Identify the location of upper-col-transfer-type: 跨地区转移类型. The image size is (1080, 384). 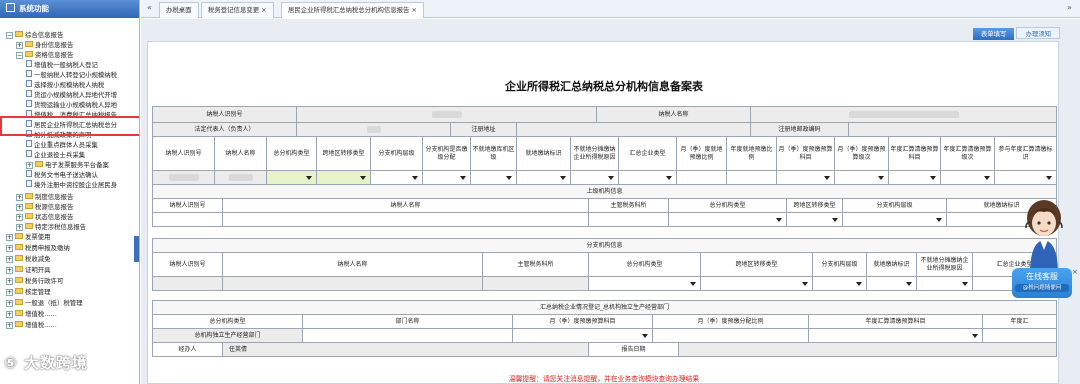
(814, 205).